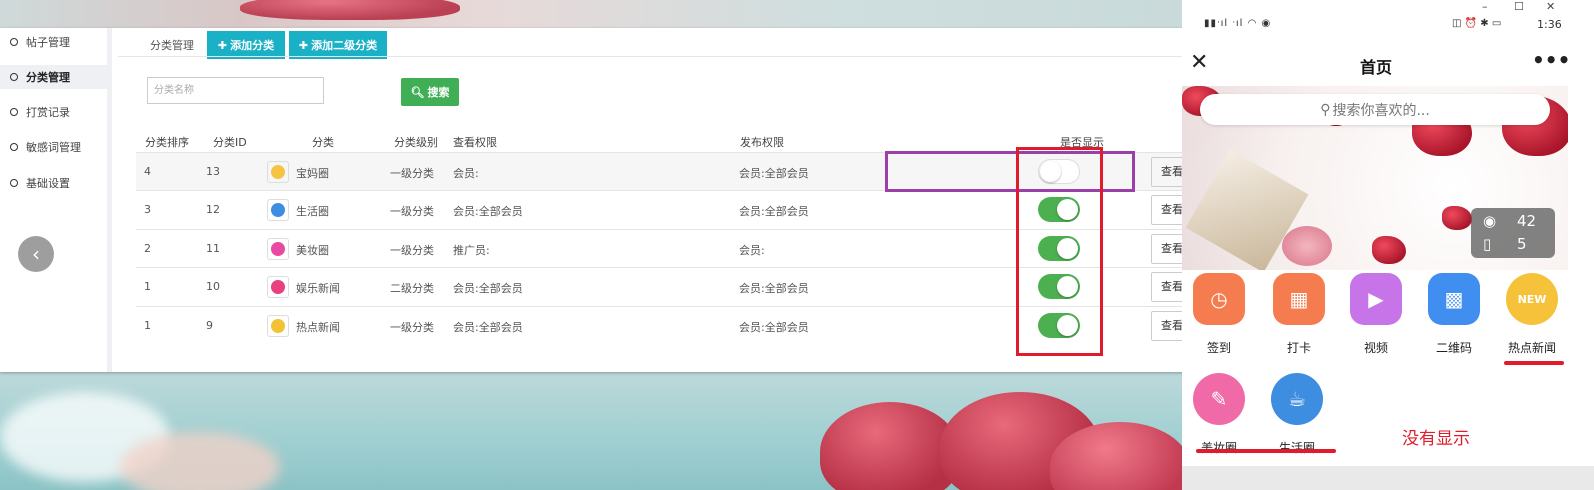 The image size is (1594, 490). What do you see at coordinates (1218, 348) in the screenshot?
I see `grid-item-label: 签到` at bounding box center [1218, 348].